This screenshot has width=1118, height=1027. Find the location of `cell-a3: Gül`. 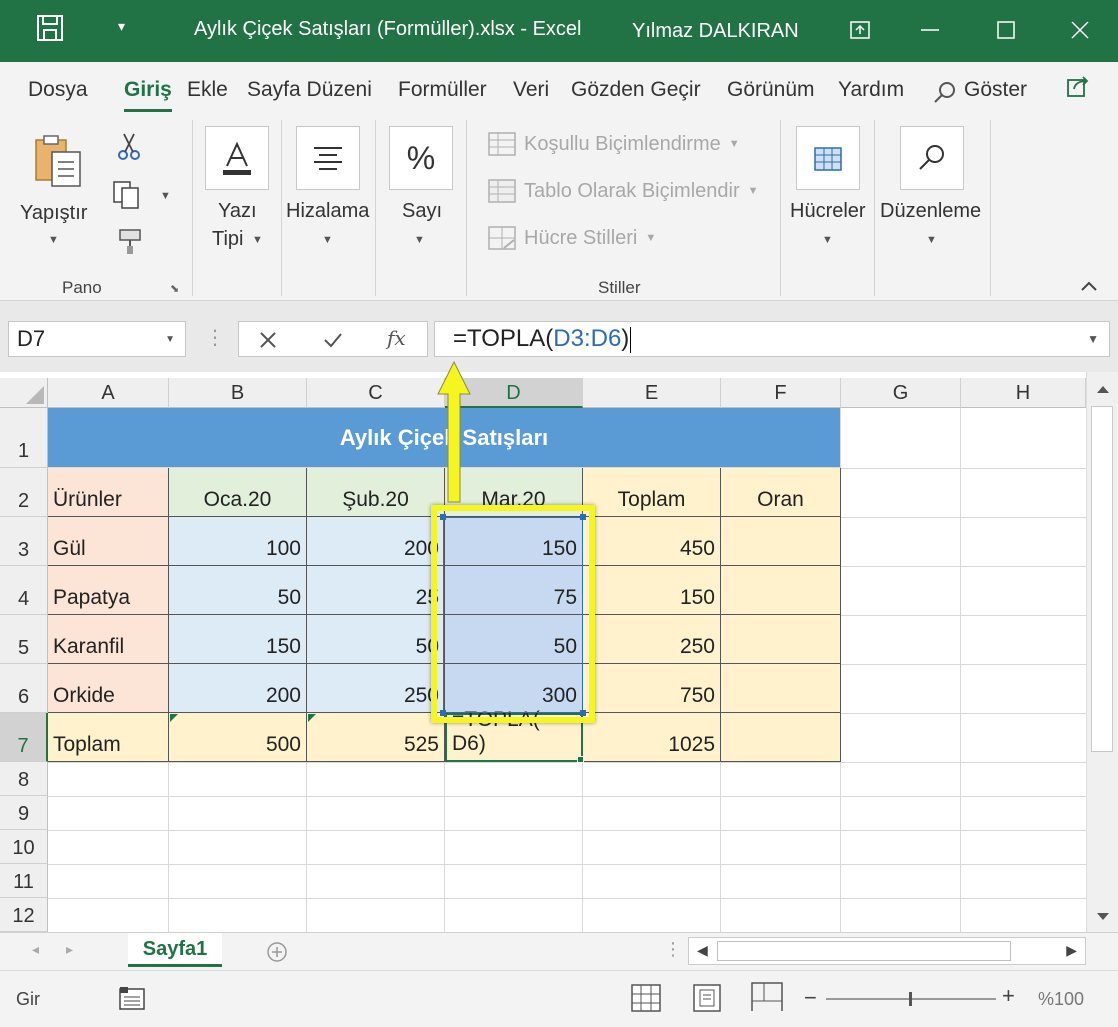

cell-a3: Gül is located at coordinates (108, 541).